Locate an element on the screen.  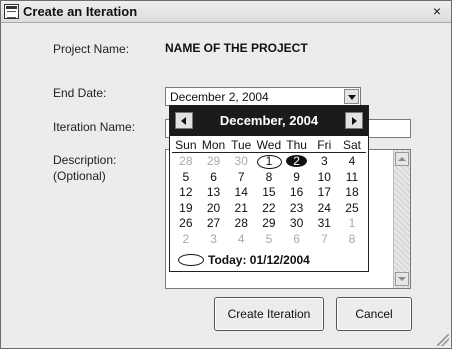
resize-grip-icon is located at coordinates (443, 340).